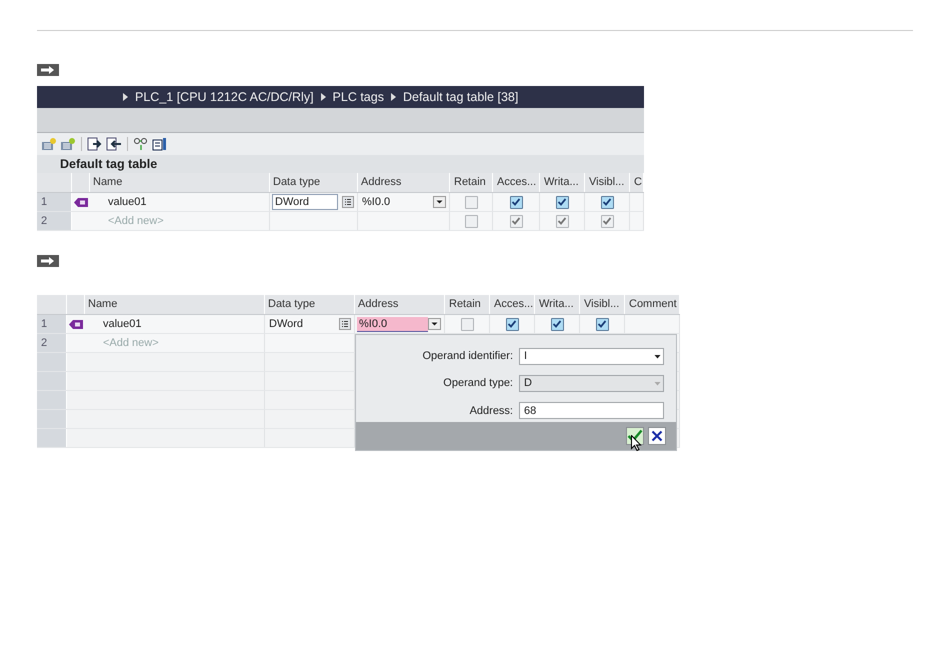 The width and height of the screenshot is (950, 665). Describe the element at coordinates (340, 164) in the screenshot. I see `table-title: Default tag table` at that location.